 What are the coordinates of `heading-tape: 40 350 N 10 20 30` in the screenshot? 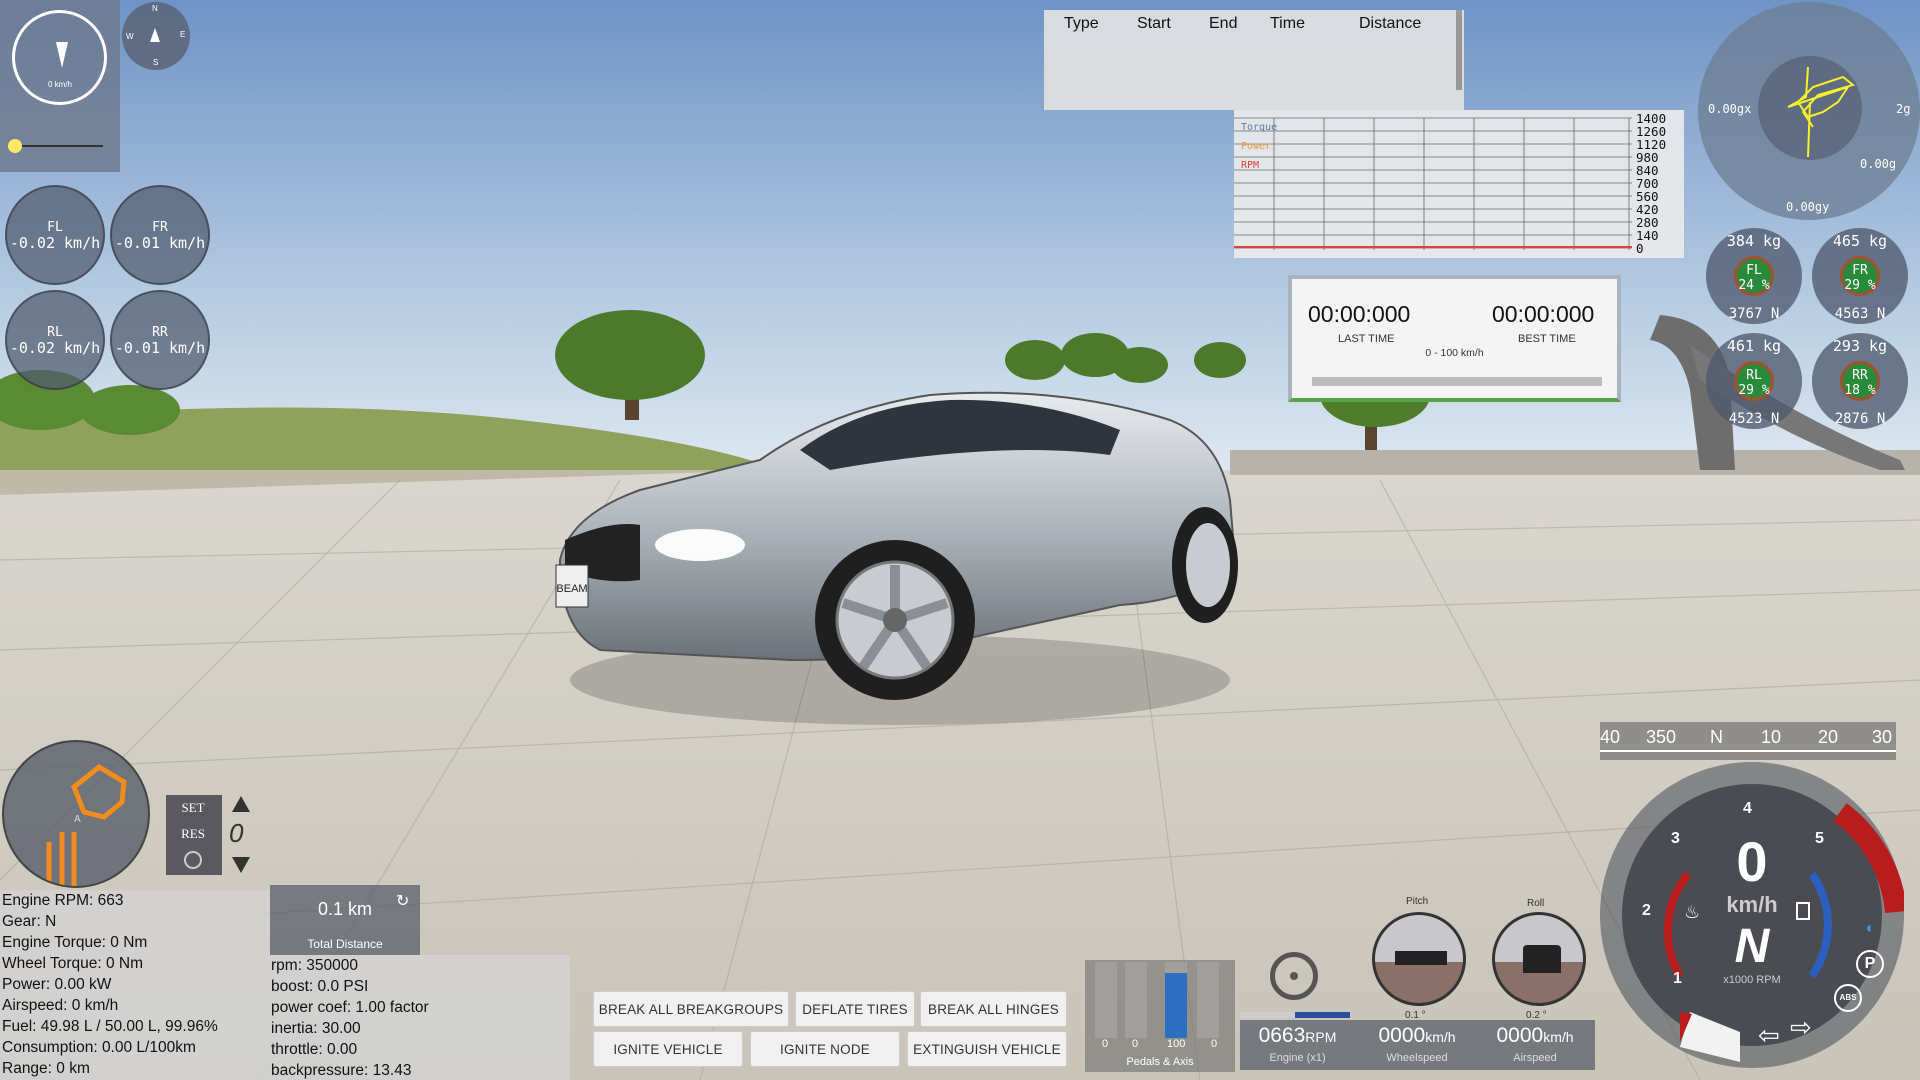 It's located at (1748, 741).